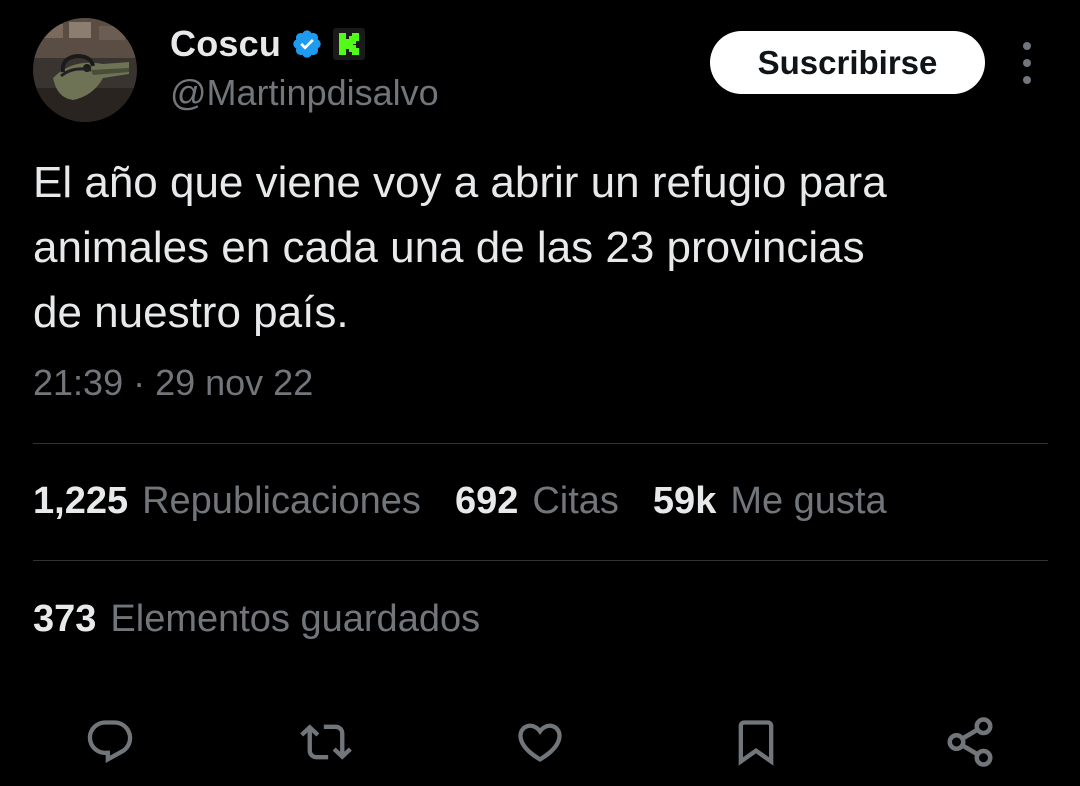 The width and height of the screenshot is (1080, 786). I want to click on quotes-count: 692, so click(486, 501).